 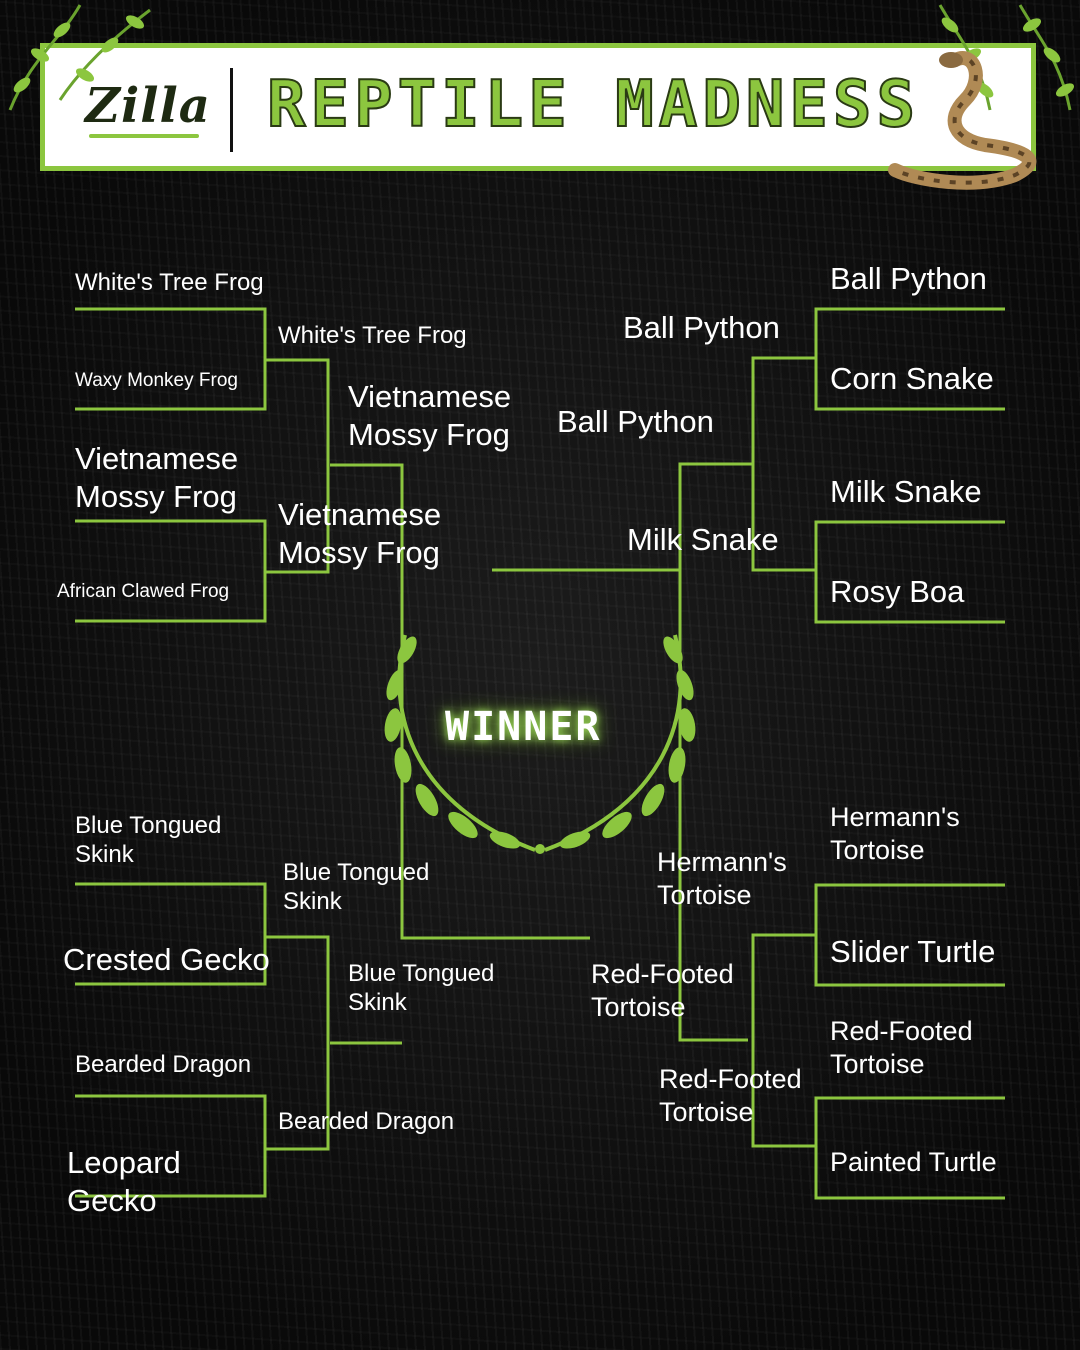 I want to click on team-label: Rosy Boa, so click(x=897, y=591).